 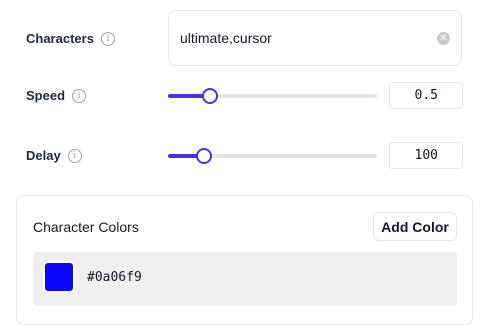 I want to click on add-color-button: Add Color, so click(x=415, y=226).